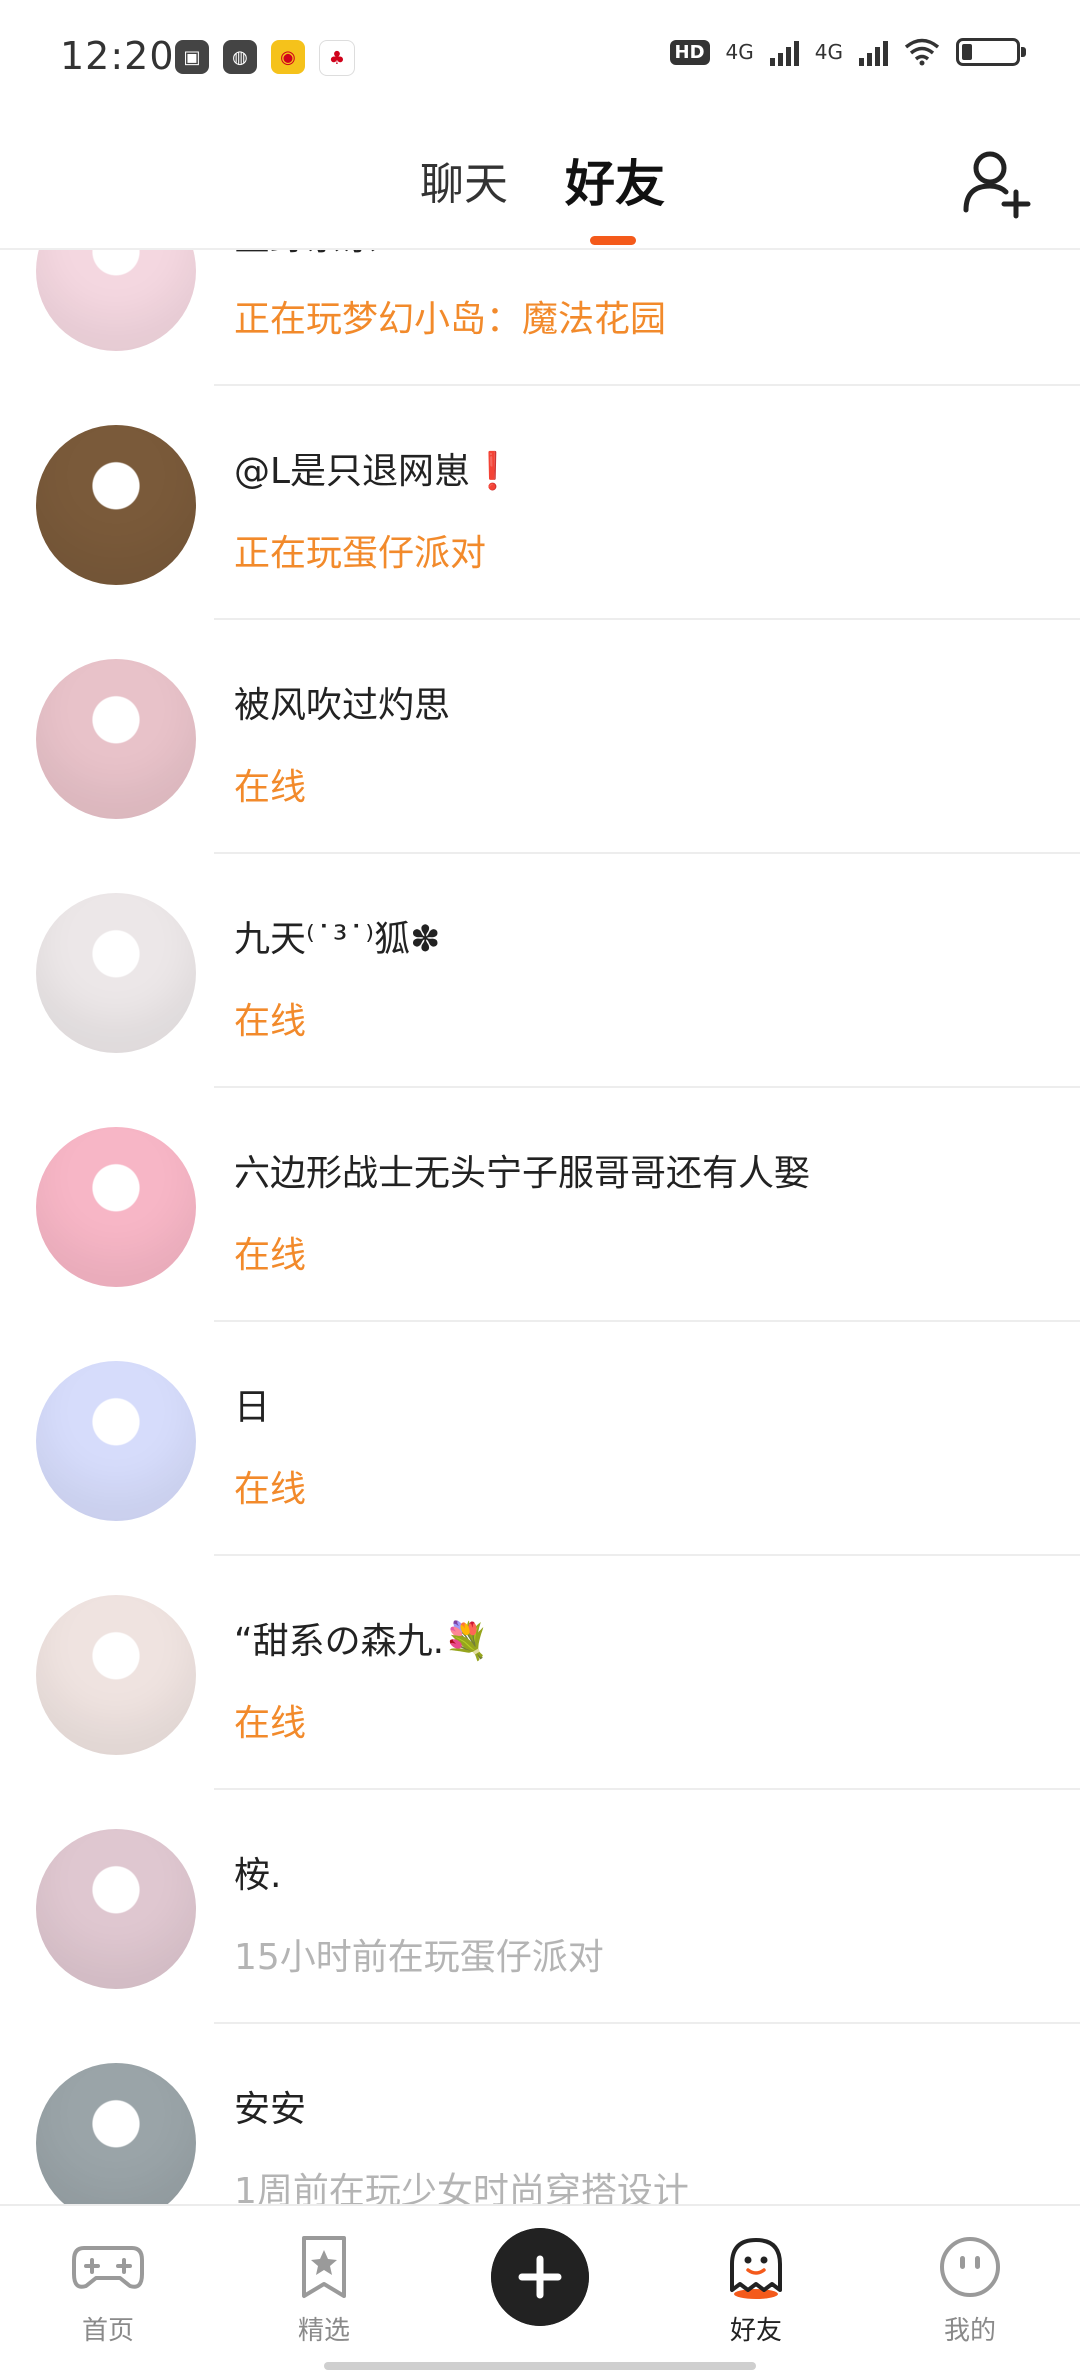 The width and height of the screenshot is (1080, 2378). What do you see at coordinates (258, 1875) in the screenshot?
I see `friend-name: 桉.` at bounding box center [258, 1875].